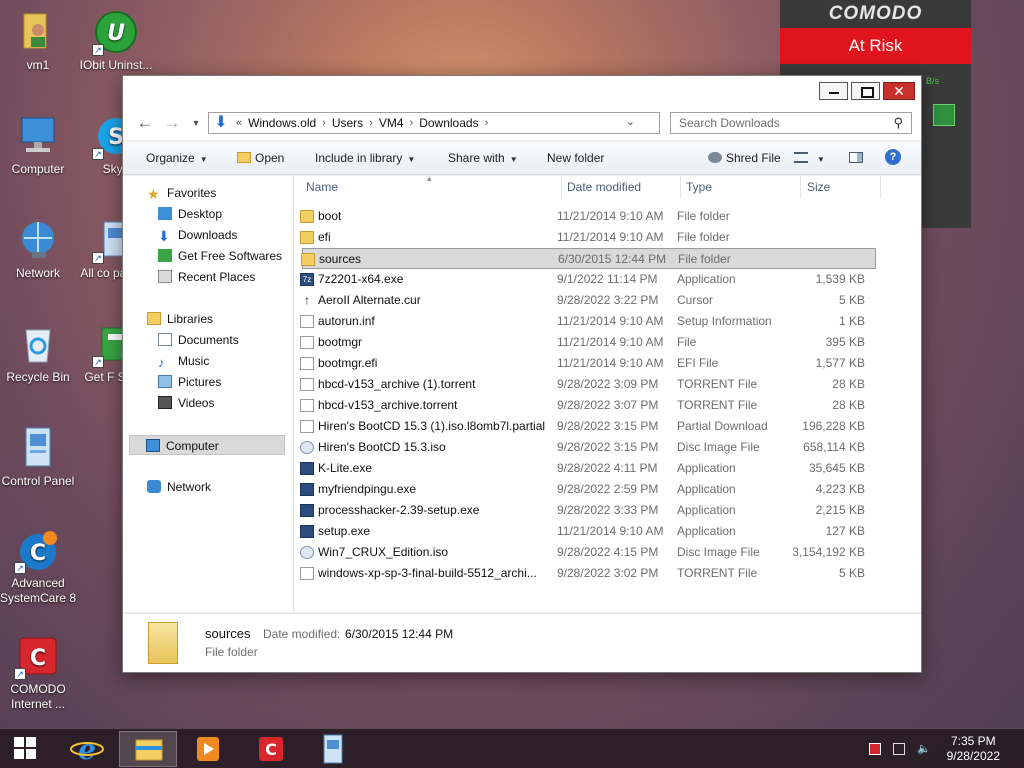  Describe the element at coordinates (239, 123) in the screenshot. I see `breadcrumb-overflow: «` at that location.